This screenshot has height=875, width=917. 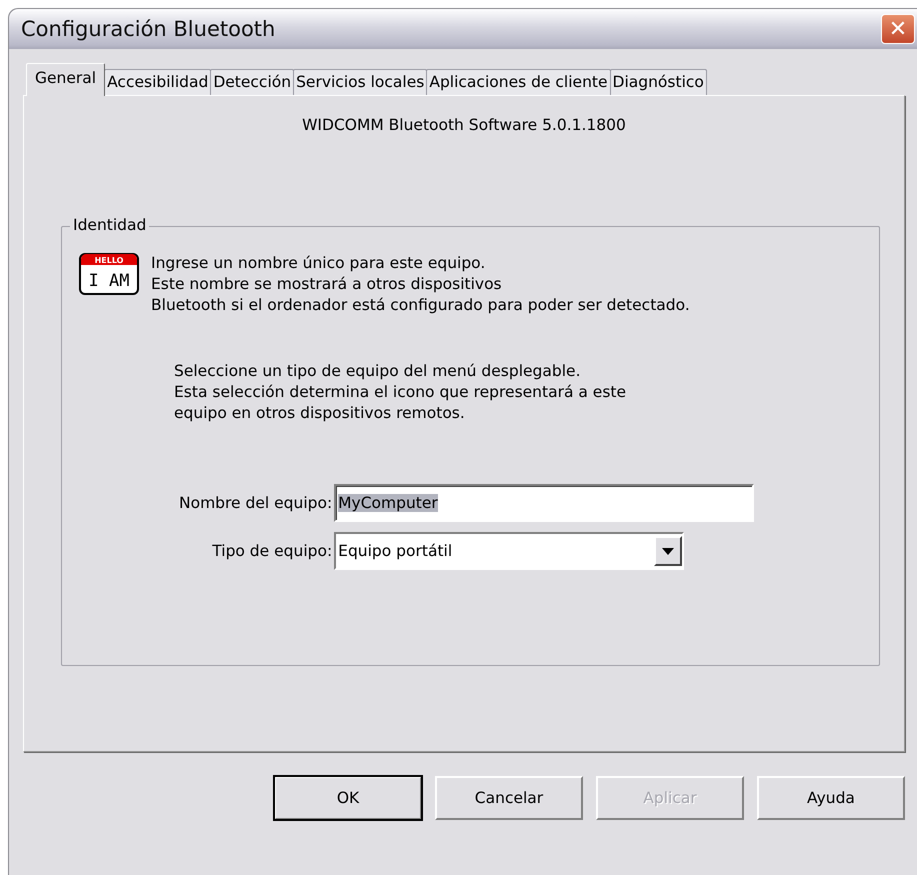 I want to click on tab: General, so click(x=66, y=79).